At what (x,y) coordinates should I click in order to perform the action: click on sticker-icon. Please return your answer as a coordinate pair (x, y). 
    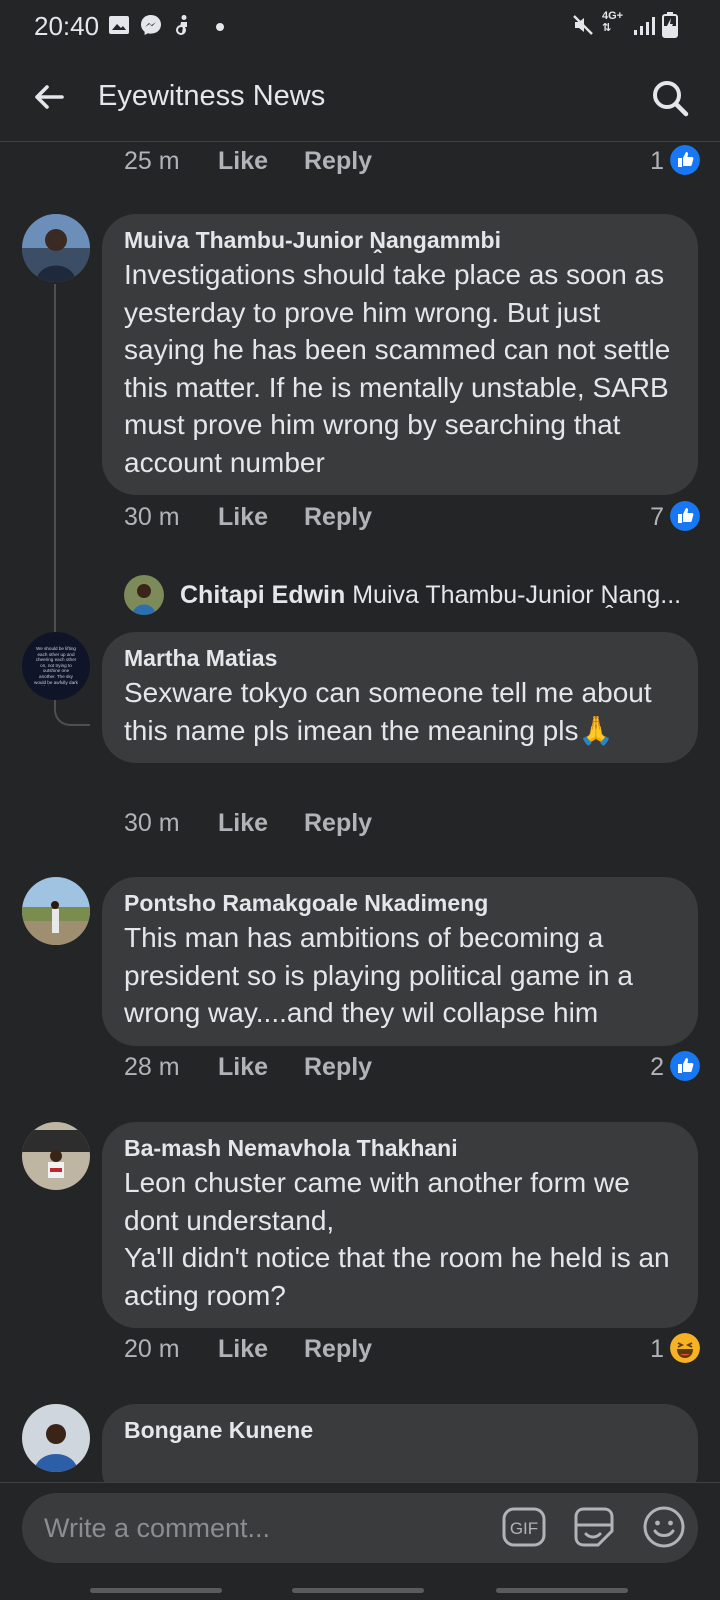
    Looking at the image, I should click on (594, 1527).